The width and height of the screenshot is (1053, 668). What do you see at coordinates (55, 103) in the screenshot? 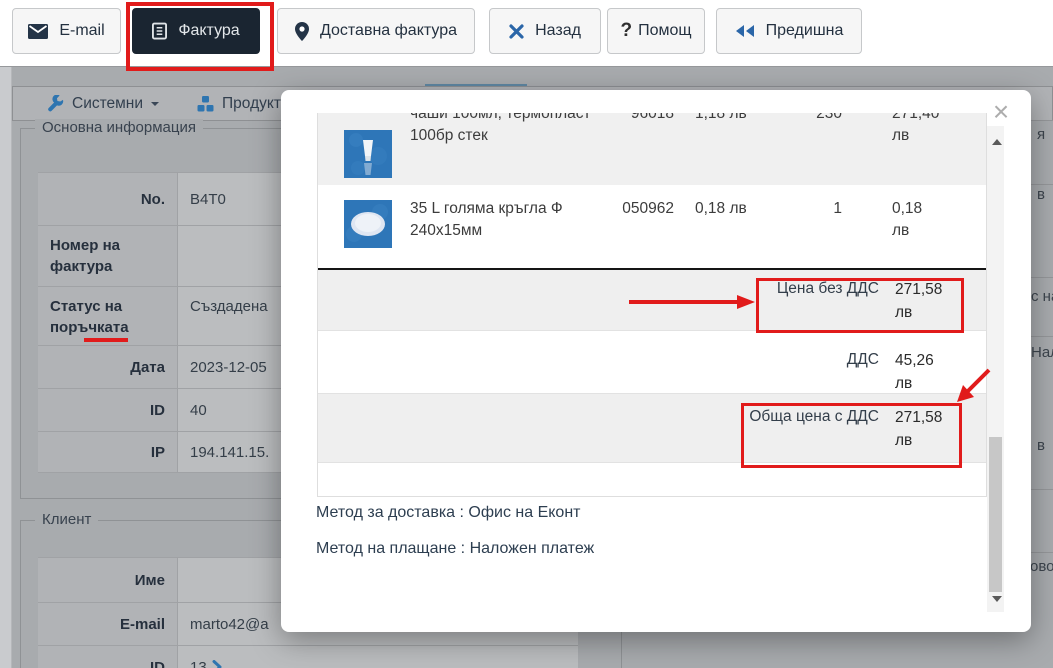
I see `wrench-icon` at bounding box center [55, 103].